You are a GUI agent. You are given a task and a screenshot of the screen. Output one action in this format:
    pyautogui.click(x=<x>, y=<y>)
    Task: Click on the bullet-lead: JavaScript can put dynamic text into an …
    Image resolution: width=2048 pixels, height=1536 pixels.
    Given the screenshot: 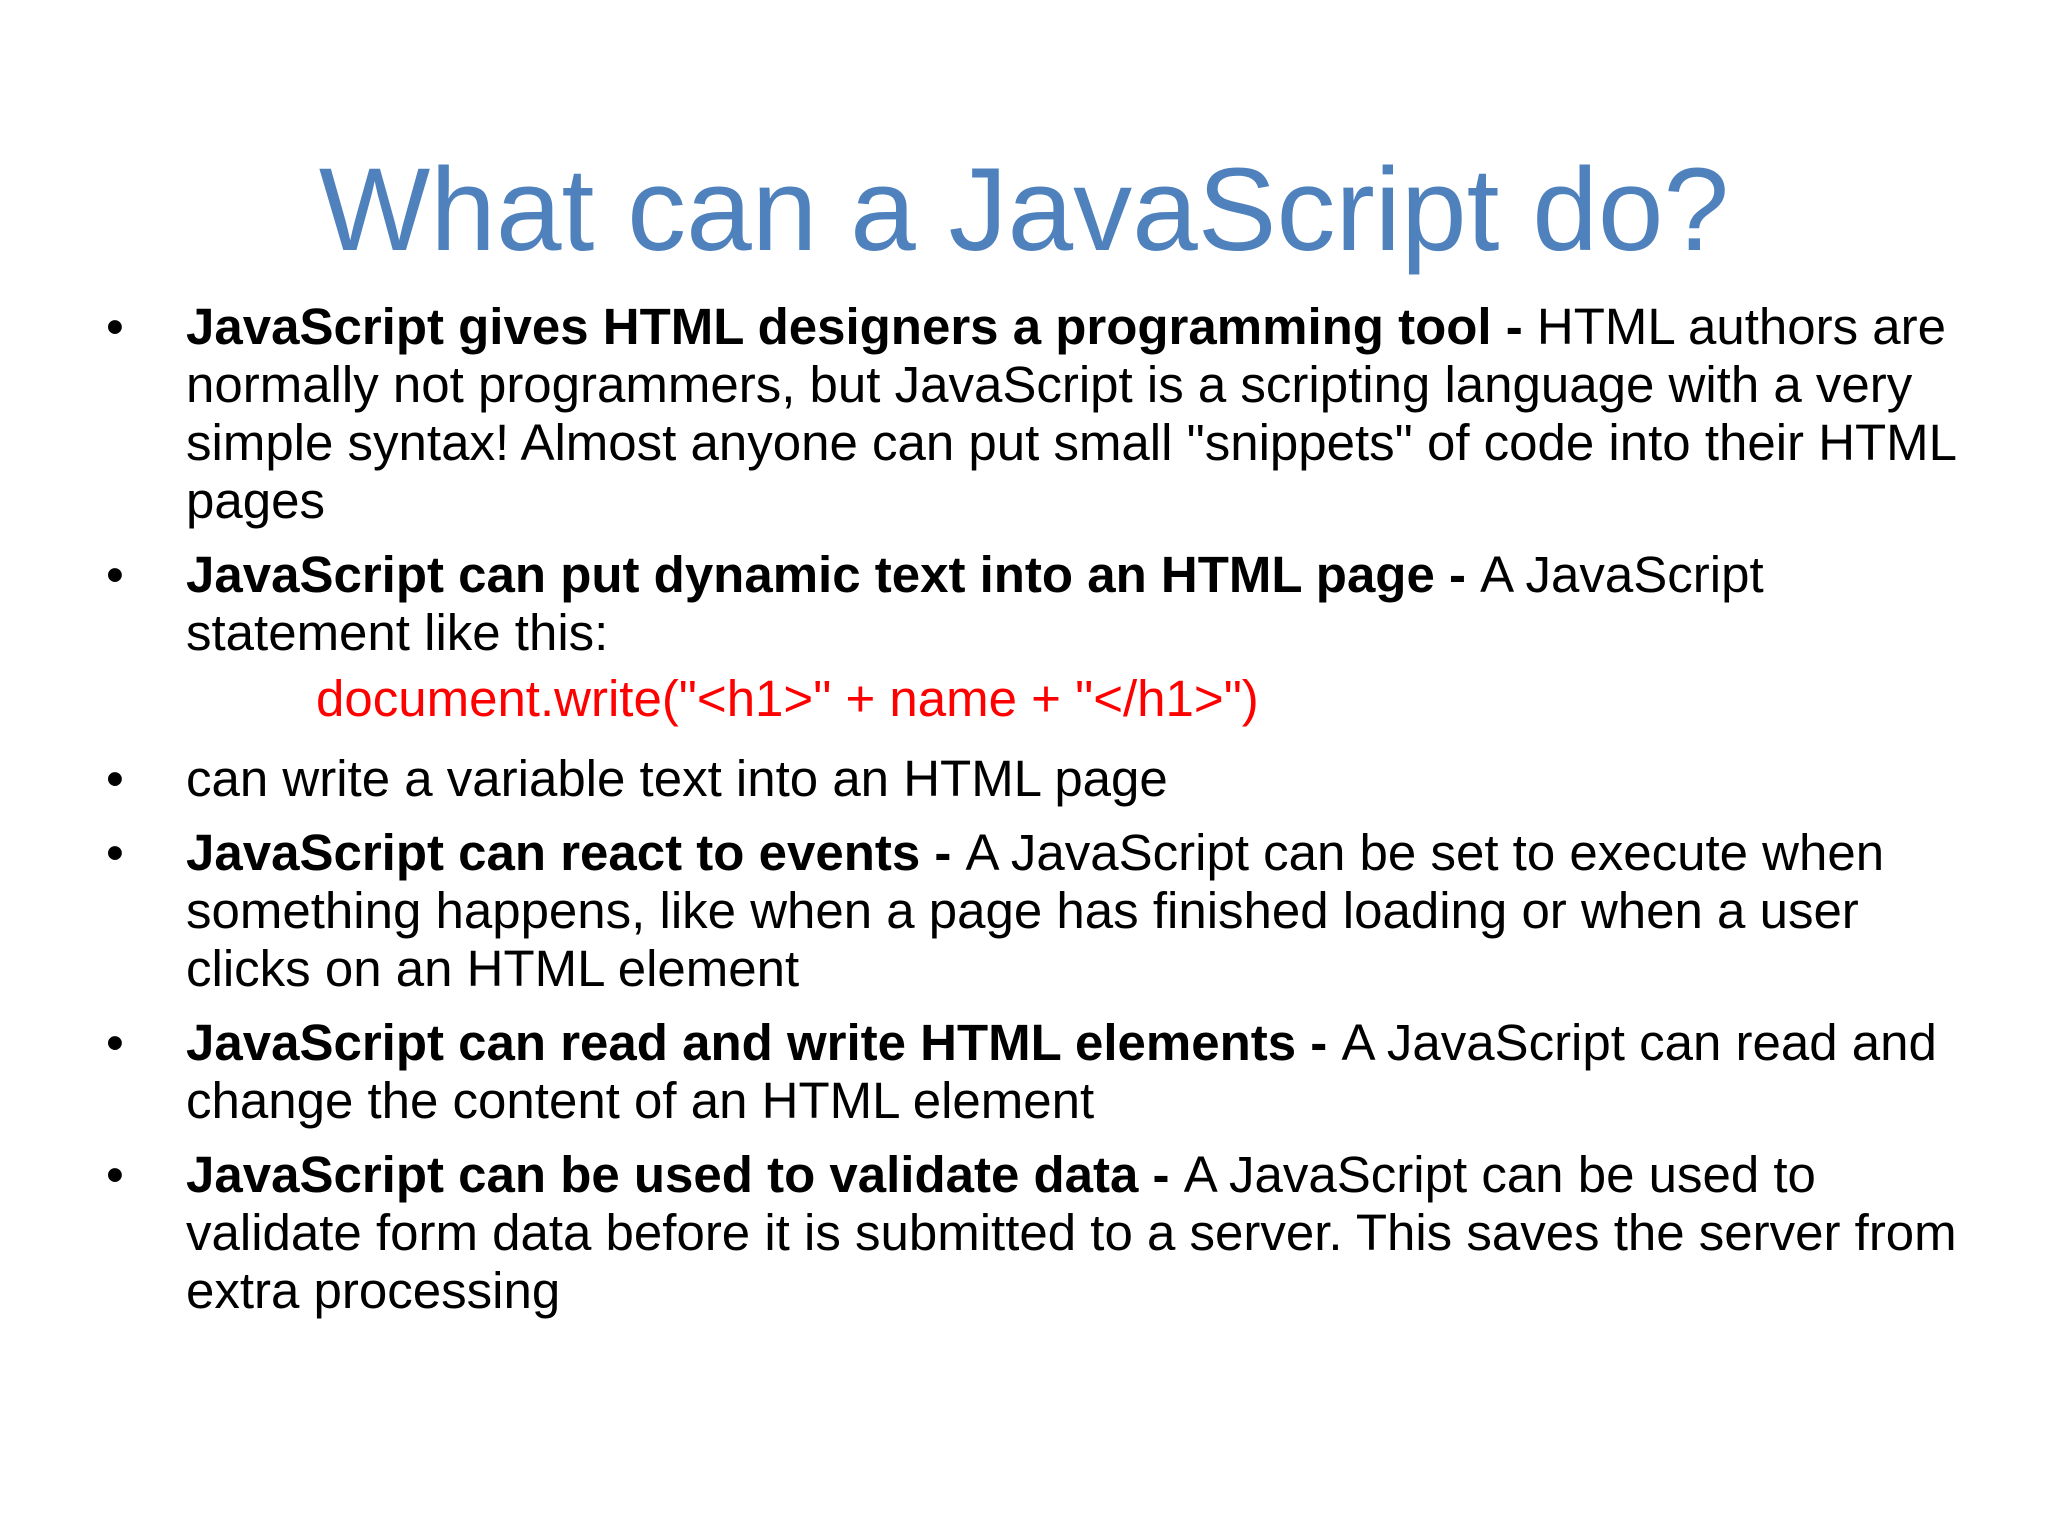 What is the action you would take?
    pyautogui.click(x=833, y=574)
    